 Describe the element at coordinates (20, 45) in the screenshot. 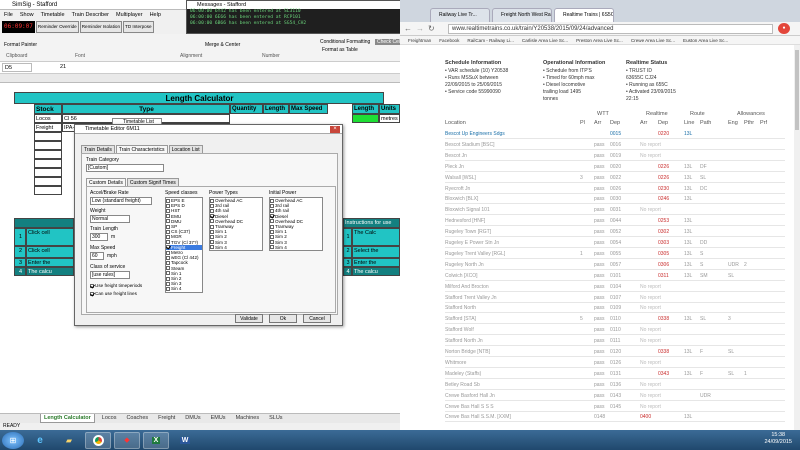

I see `format-painter-button: Format Painter` at that location.